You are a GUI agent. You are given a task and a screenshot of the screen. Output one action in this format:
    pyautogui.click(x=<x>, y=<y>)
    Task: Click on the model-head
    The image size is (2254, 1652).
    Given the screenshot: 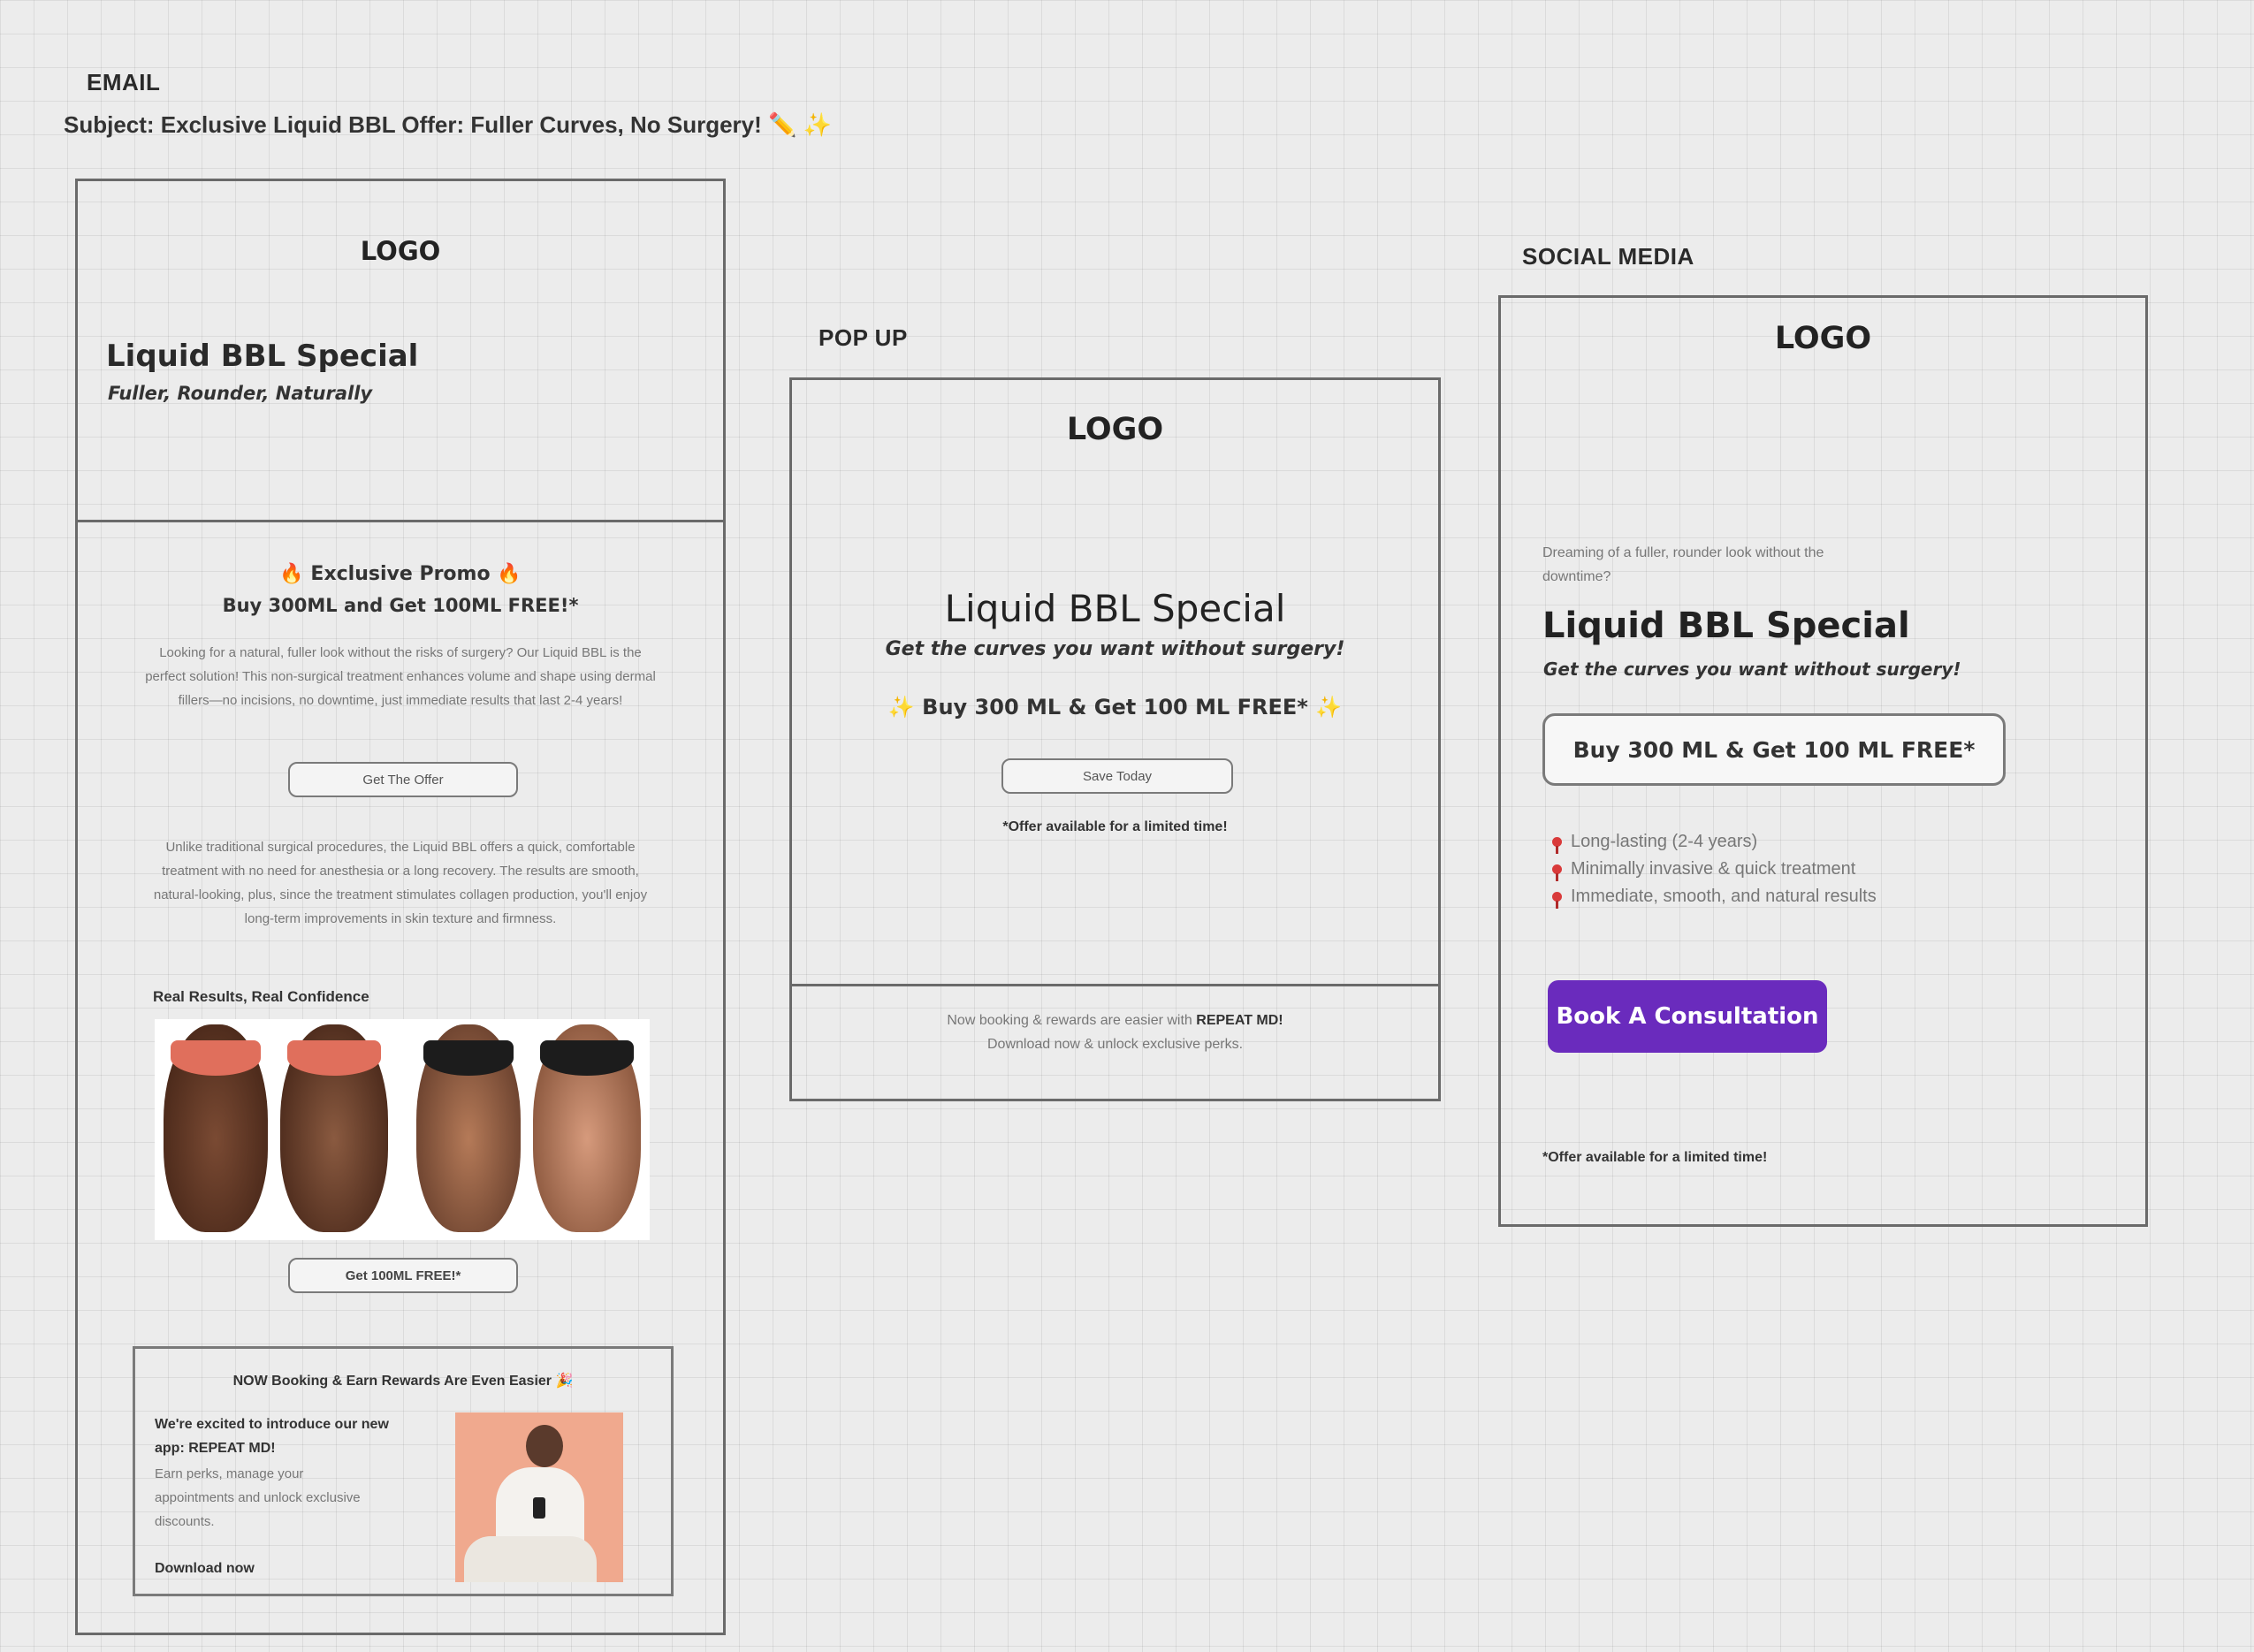 What is the action you would take?
    pyautogui.click(x=544, y=1446)
    